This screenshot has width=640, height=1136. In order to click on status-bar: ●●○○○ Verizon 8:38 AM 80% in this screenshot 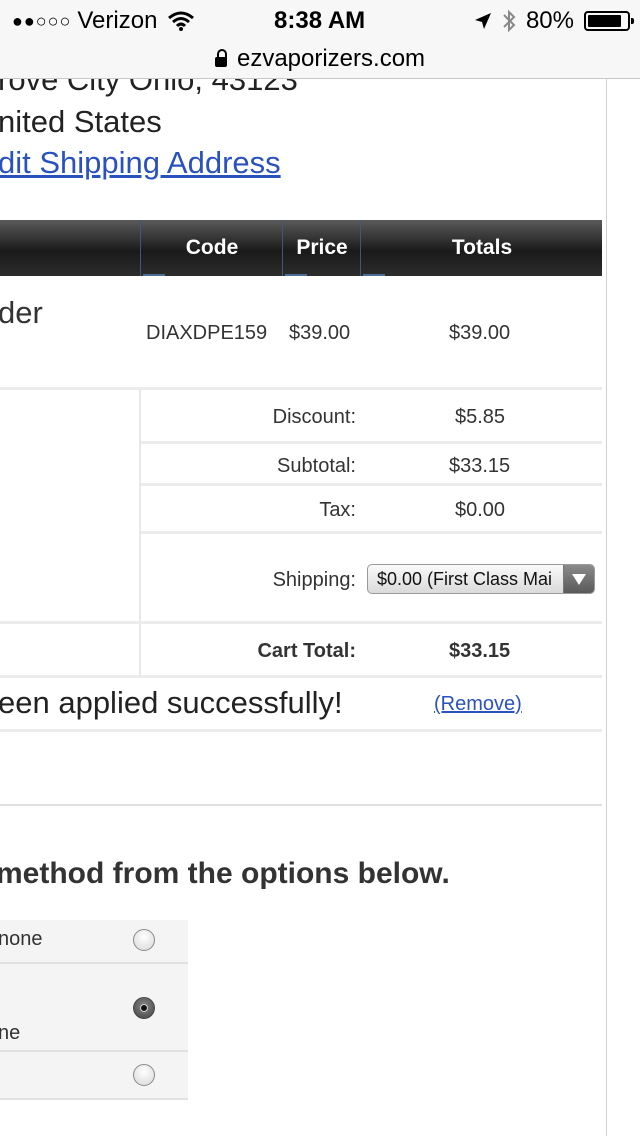, I will do `click(320, 20)`.